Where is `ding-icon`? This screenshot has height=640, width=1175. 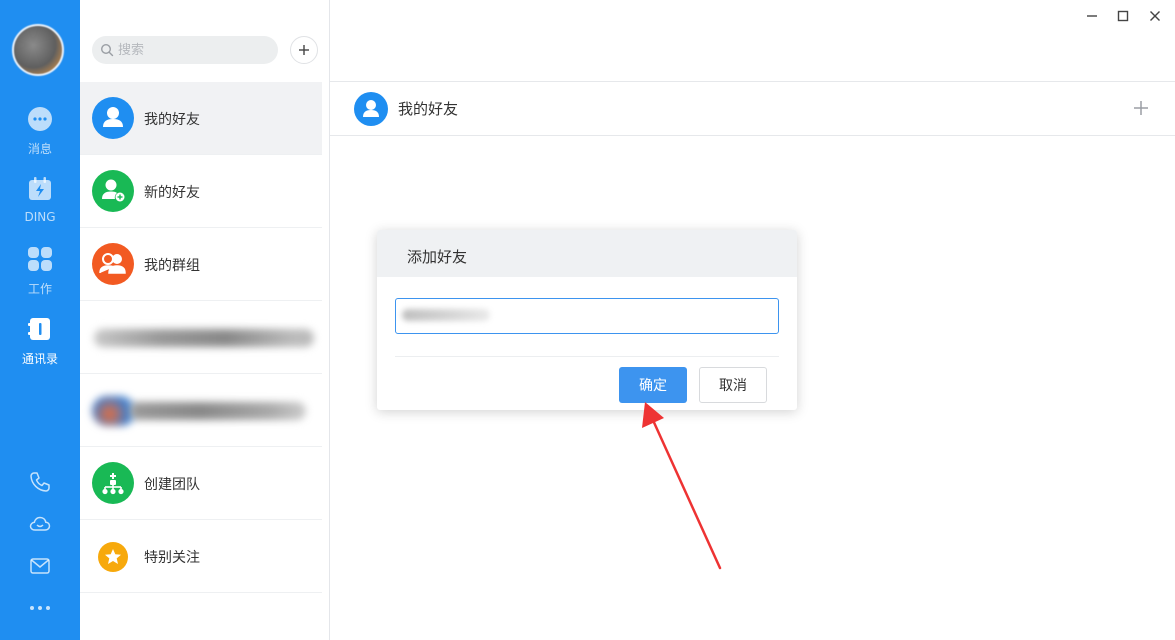
ding-icon is located at coordinates (40, 188).